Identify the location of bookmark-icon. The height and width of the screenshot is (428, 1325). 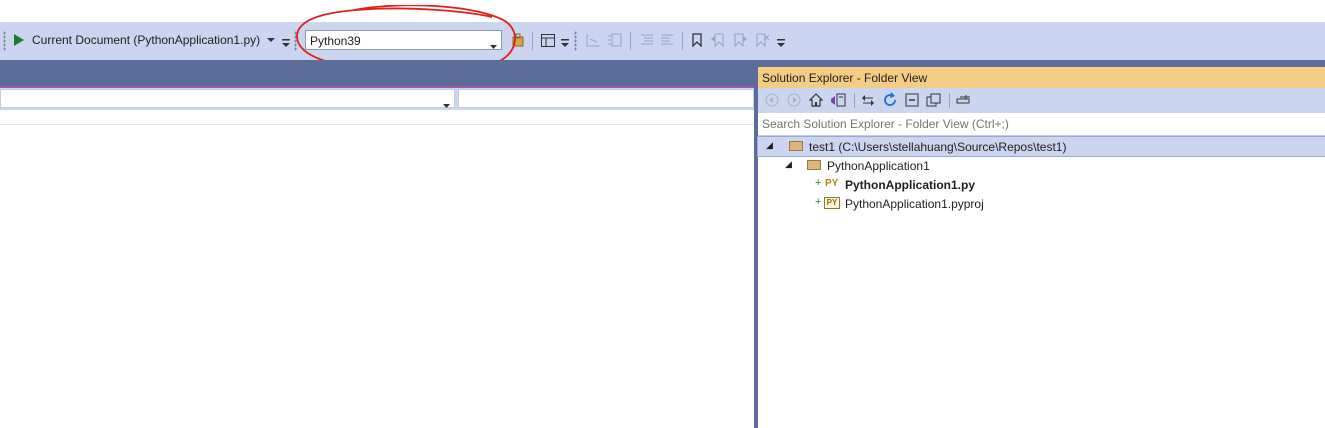
(697, 40).